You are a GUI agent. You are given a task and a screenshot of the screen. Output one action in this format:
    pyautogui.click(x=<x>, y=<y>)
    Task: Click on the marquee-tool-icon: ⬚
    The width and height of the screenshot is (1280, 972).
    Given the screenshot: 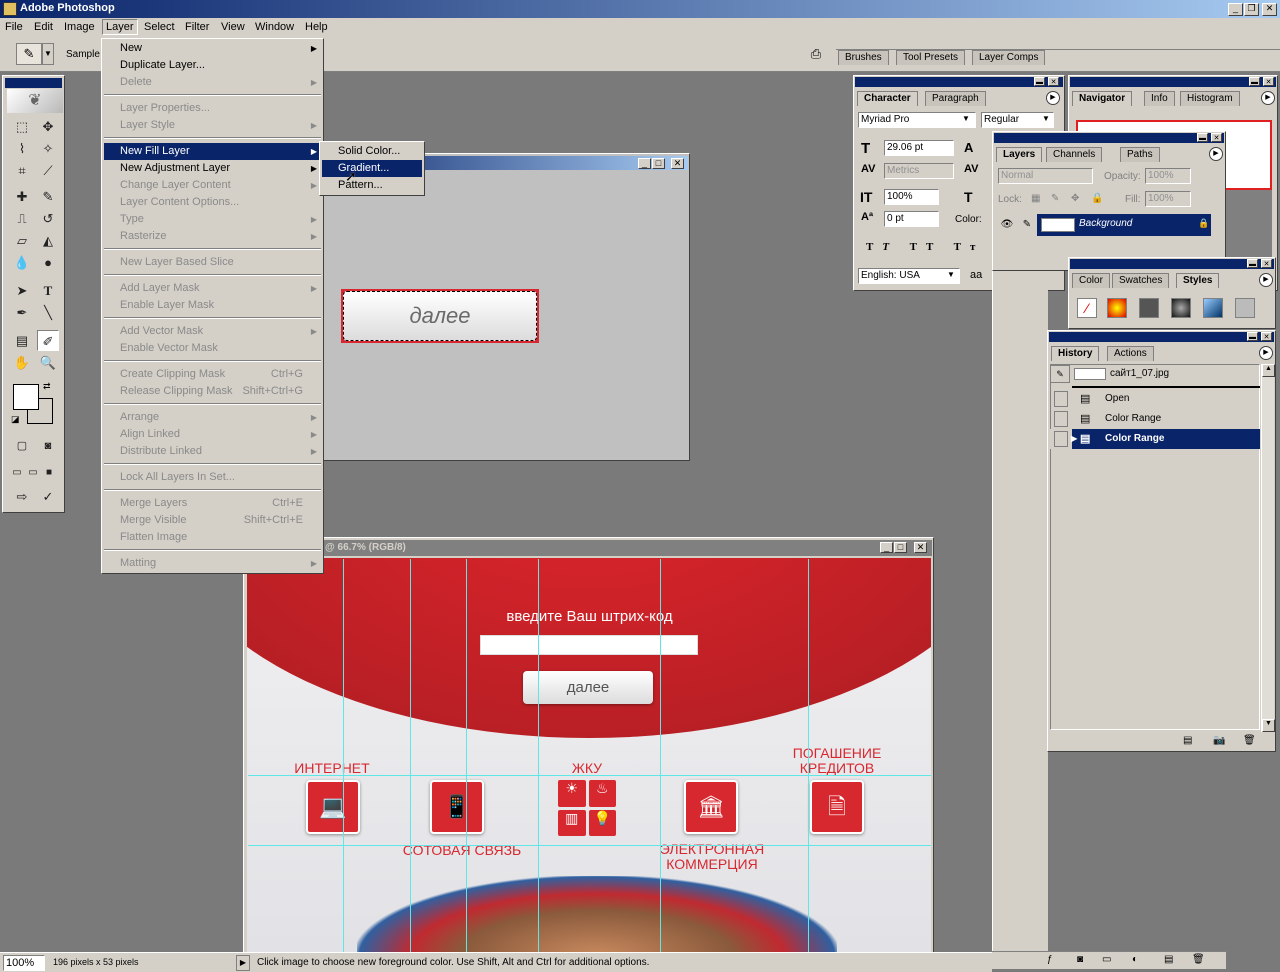 What is the action you would take?
    pyautogui.click(x=22, y=126)
    